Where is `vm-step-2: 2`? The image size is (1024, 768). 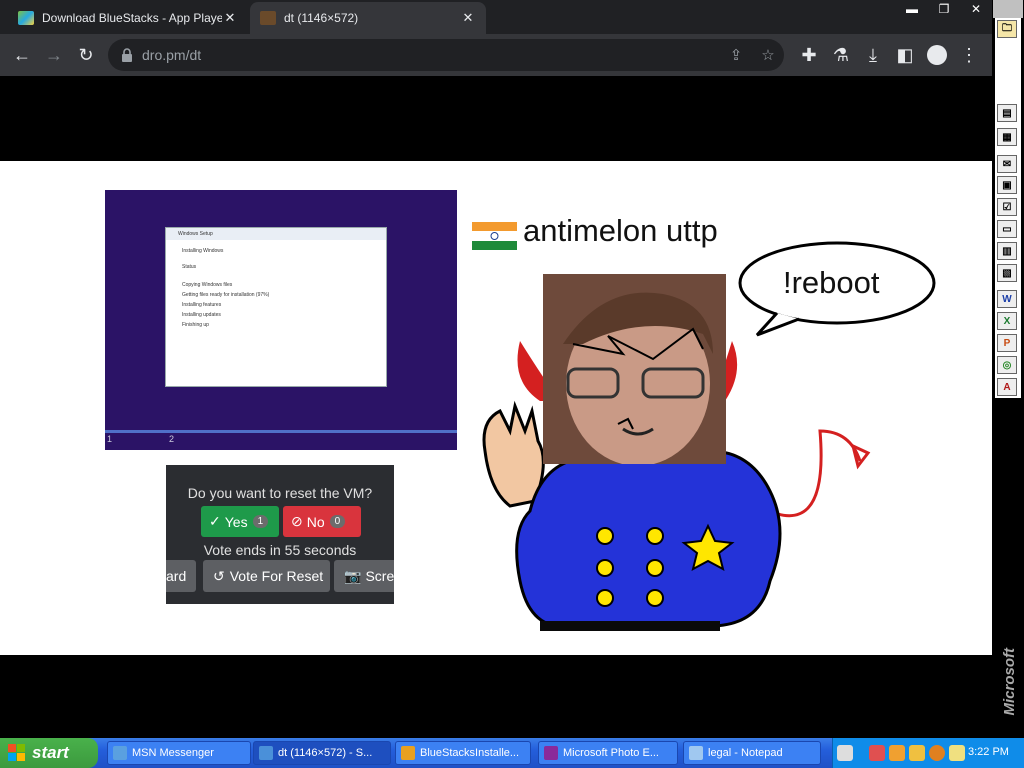
vm-step-2: 2 is located at coordinates (172, 439).